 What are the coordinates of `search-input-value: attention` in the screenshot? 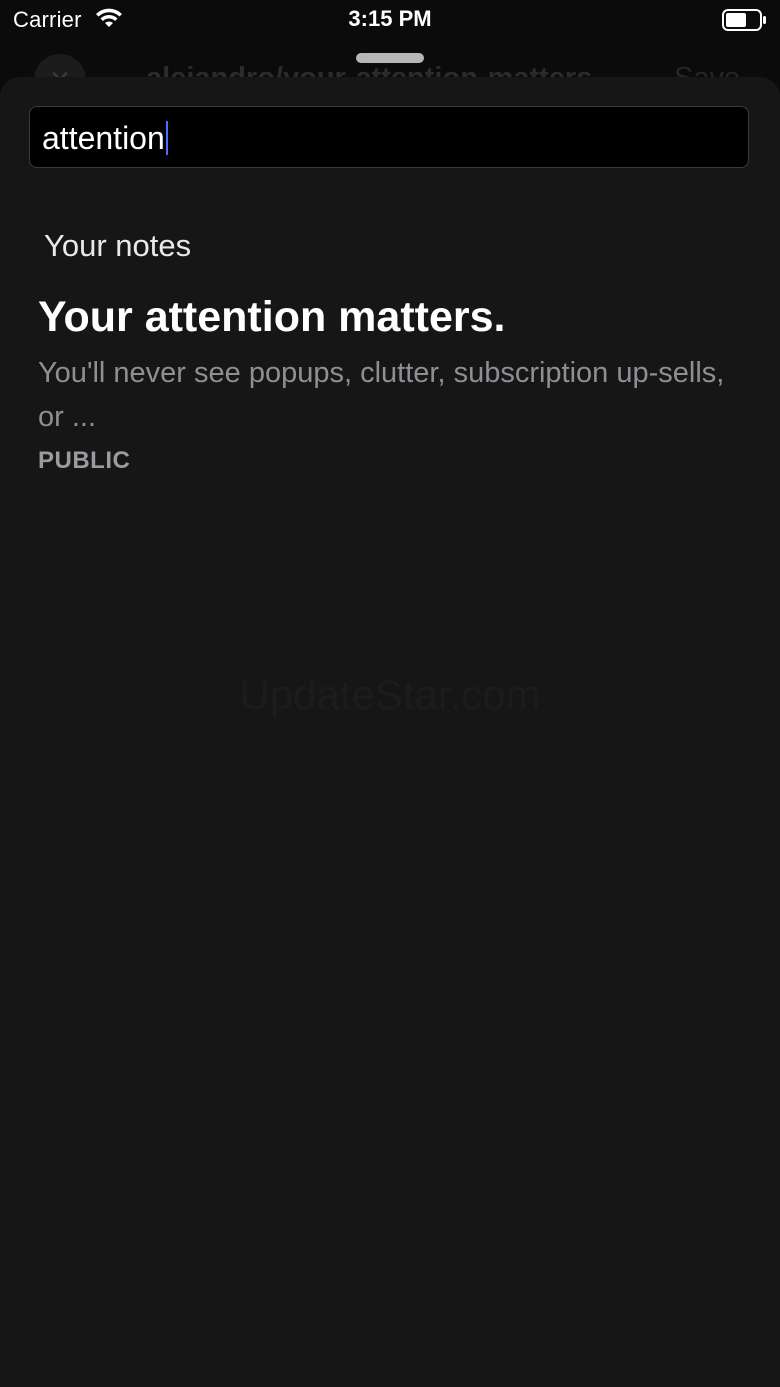 It's located at (105, 138).